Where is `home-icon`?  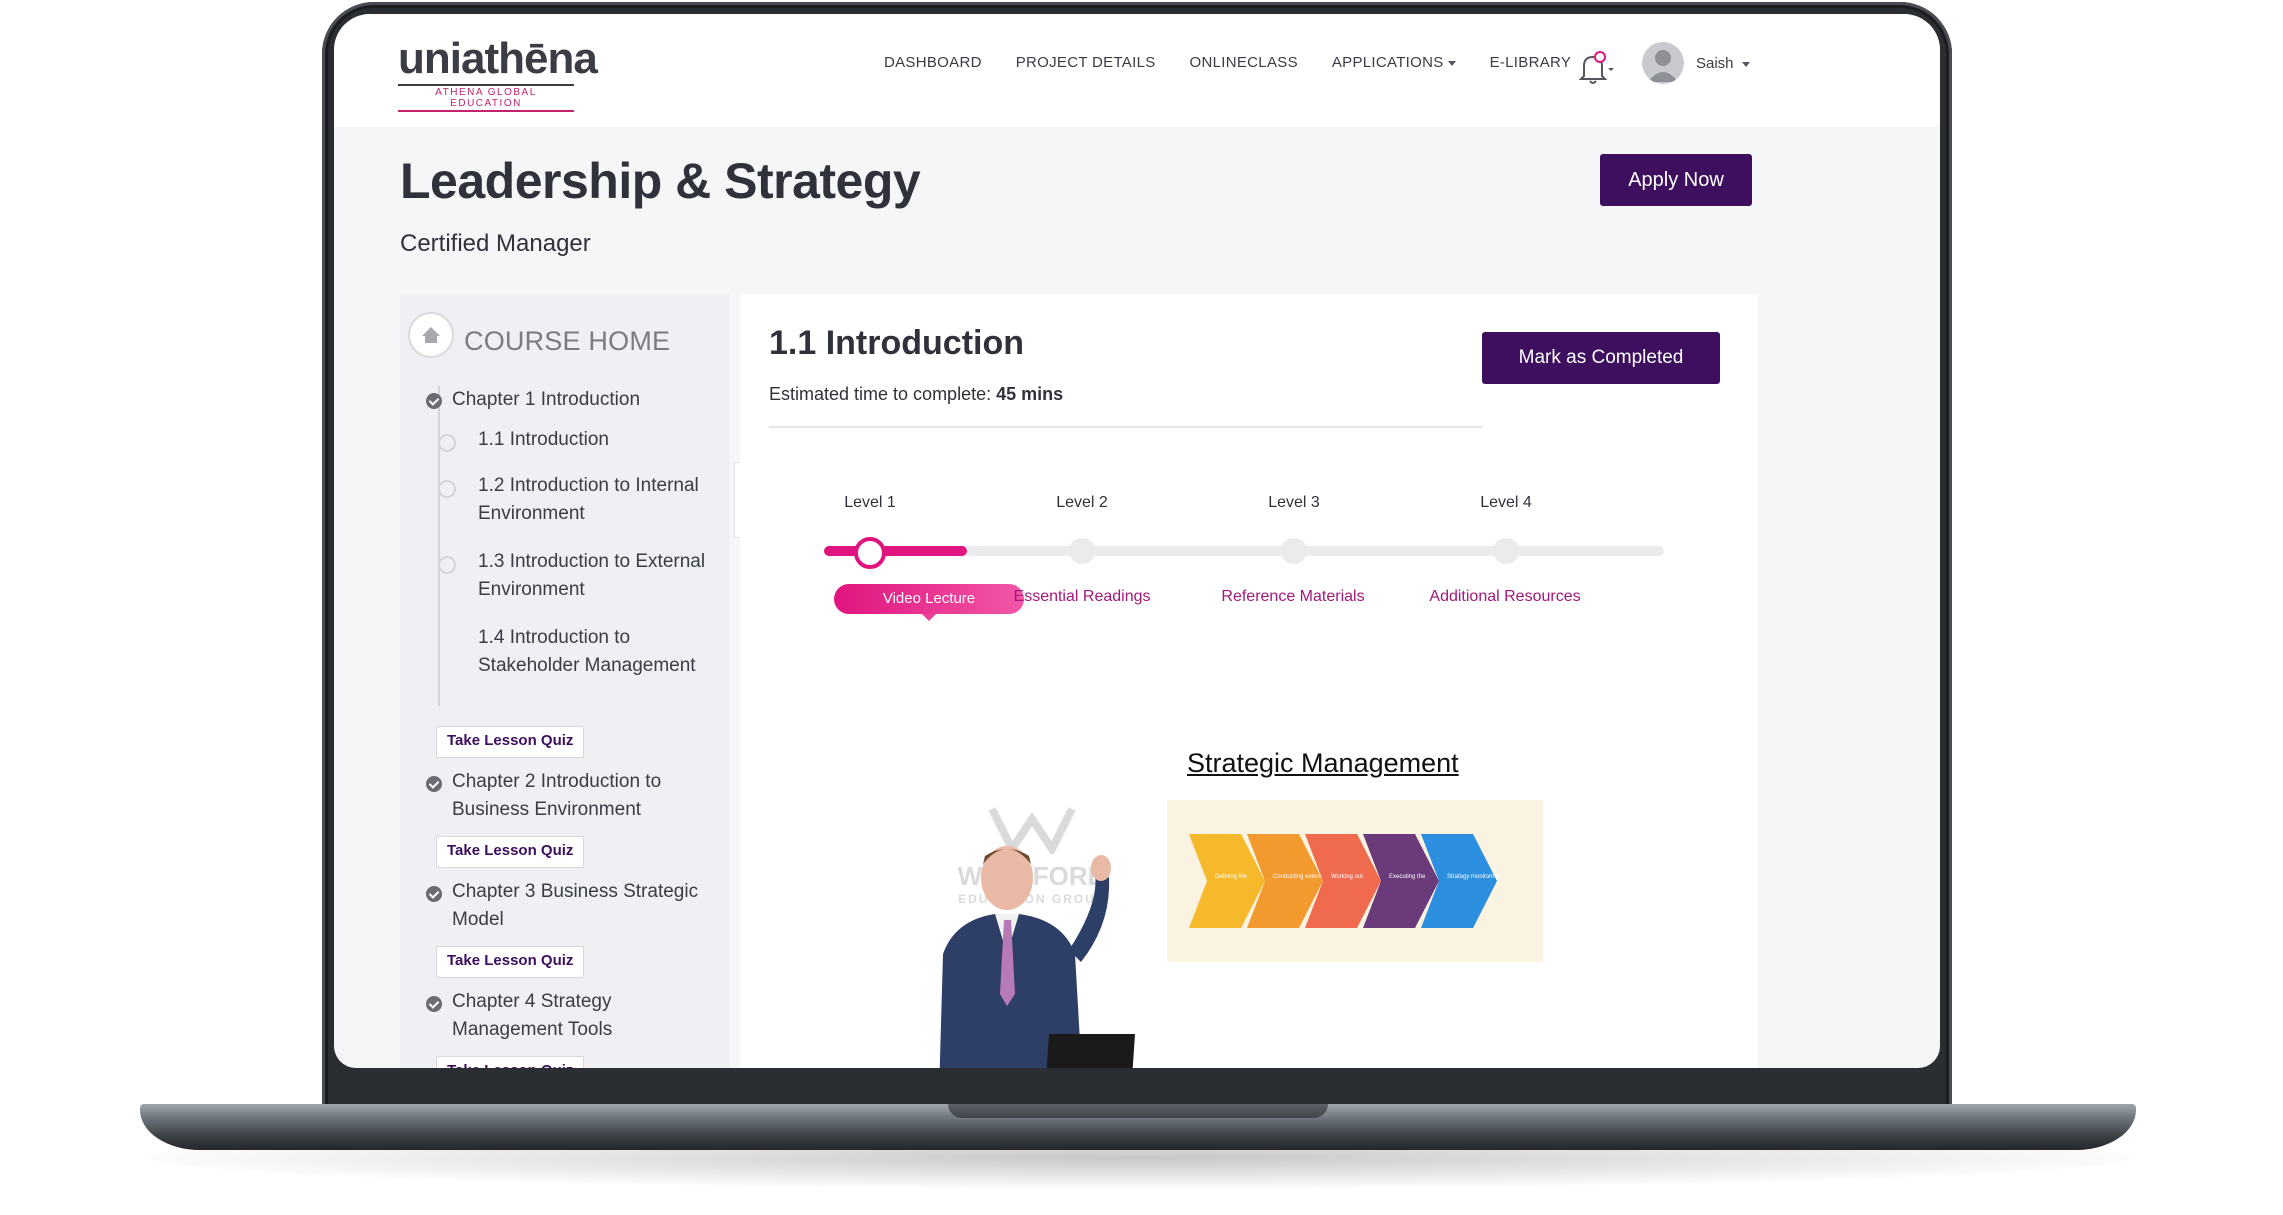
home-icon is located at coordinates (431, 335).